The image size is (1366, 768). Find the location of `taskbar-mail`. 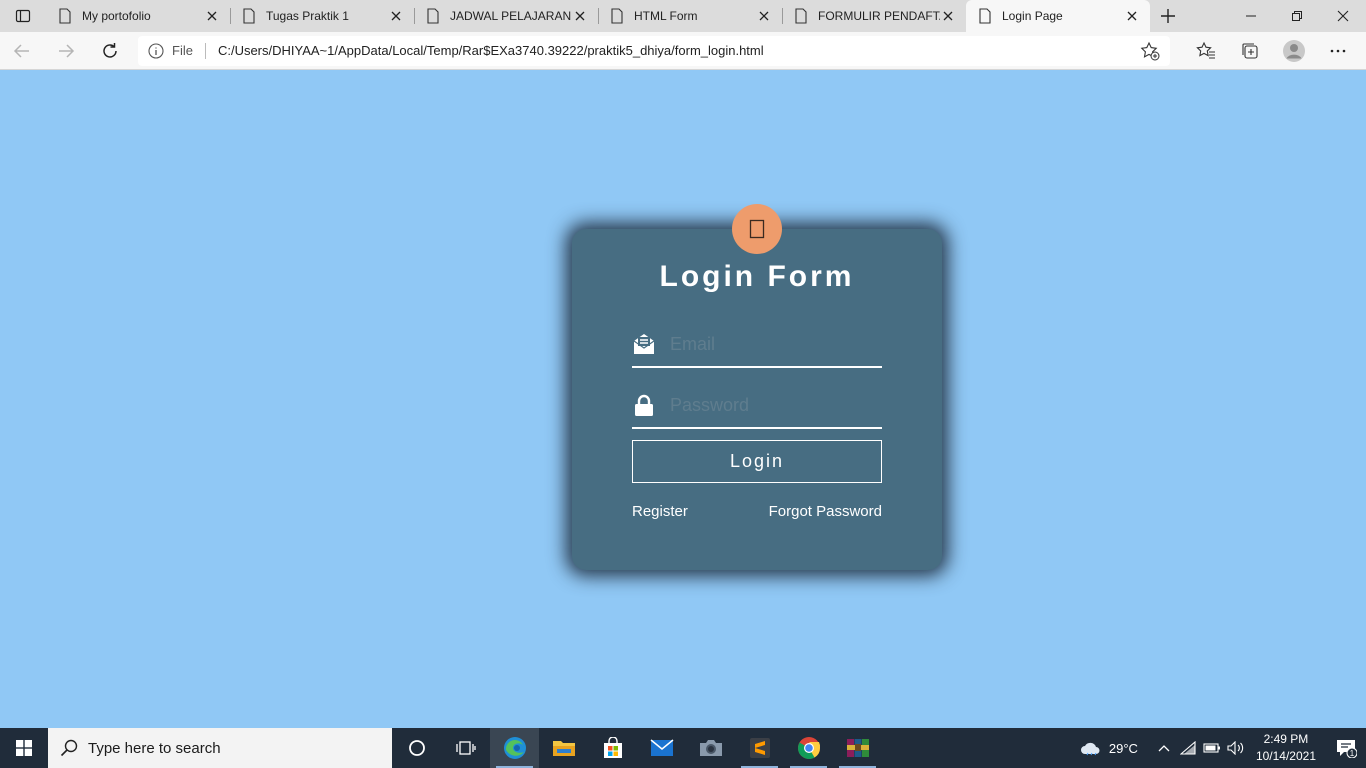

taskbar-mail is located at coordinates (661, 748).